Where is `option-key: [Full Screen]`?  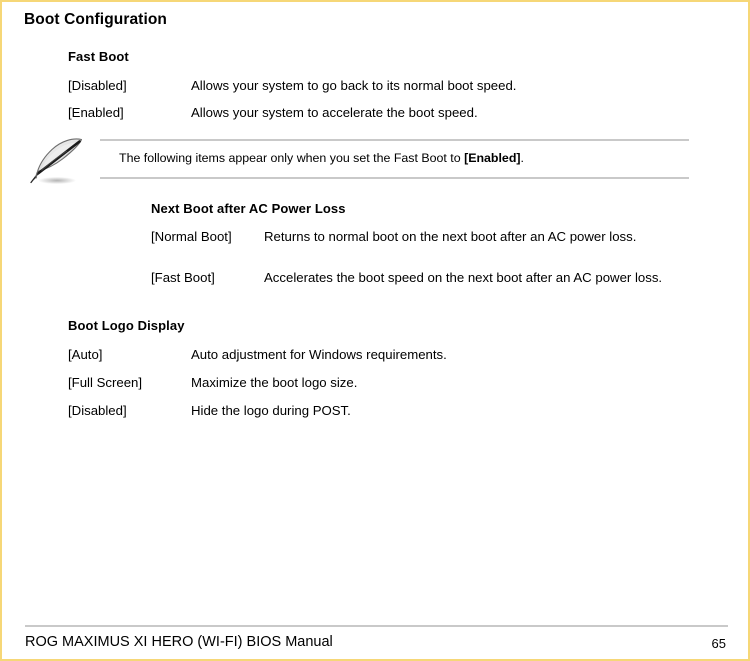 option-key: [Full Screen] is located at coordinates (105, 382).